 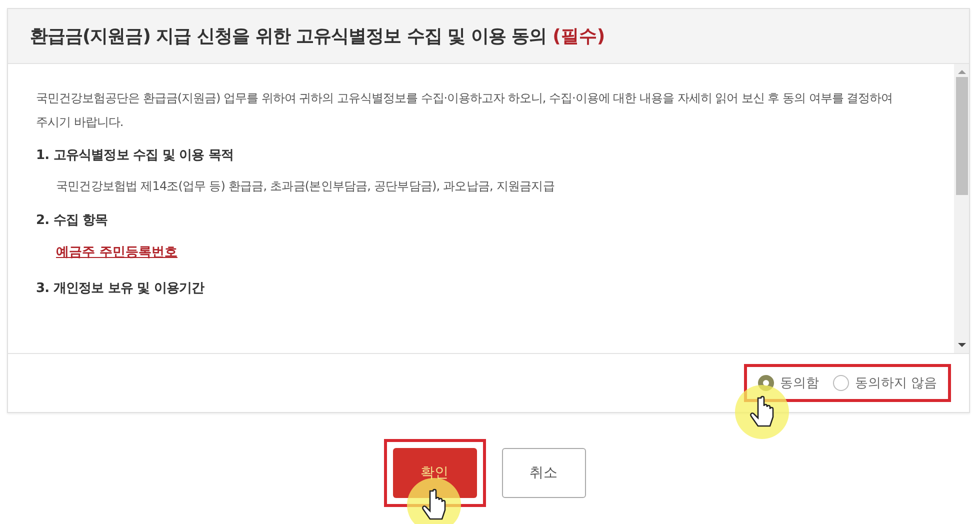 I want to click on section-heading: 2. 수집 항목, so click(x=72, y=220).